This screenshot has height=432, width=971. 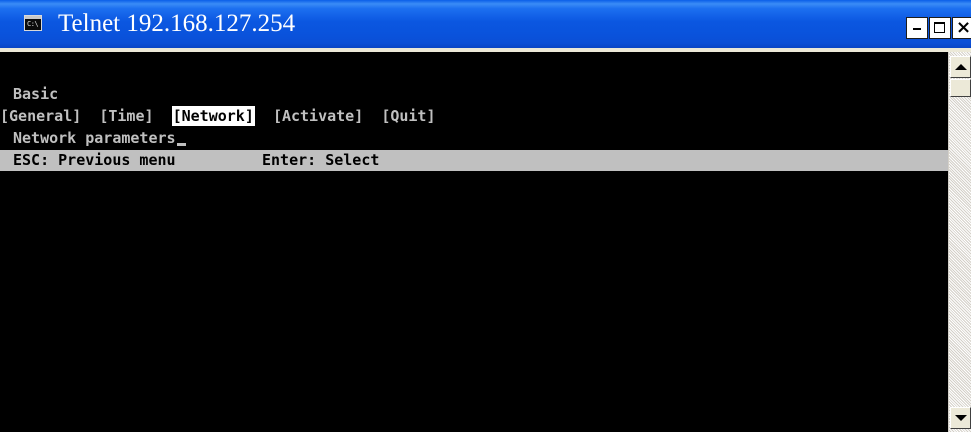 I want to click on title-bar: C:\ Telnet 192.168.127.254 ×, so click(x=485, y=24).